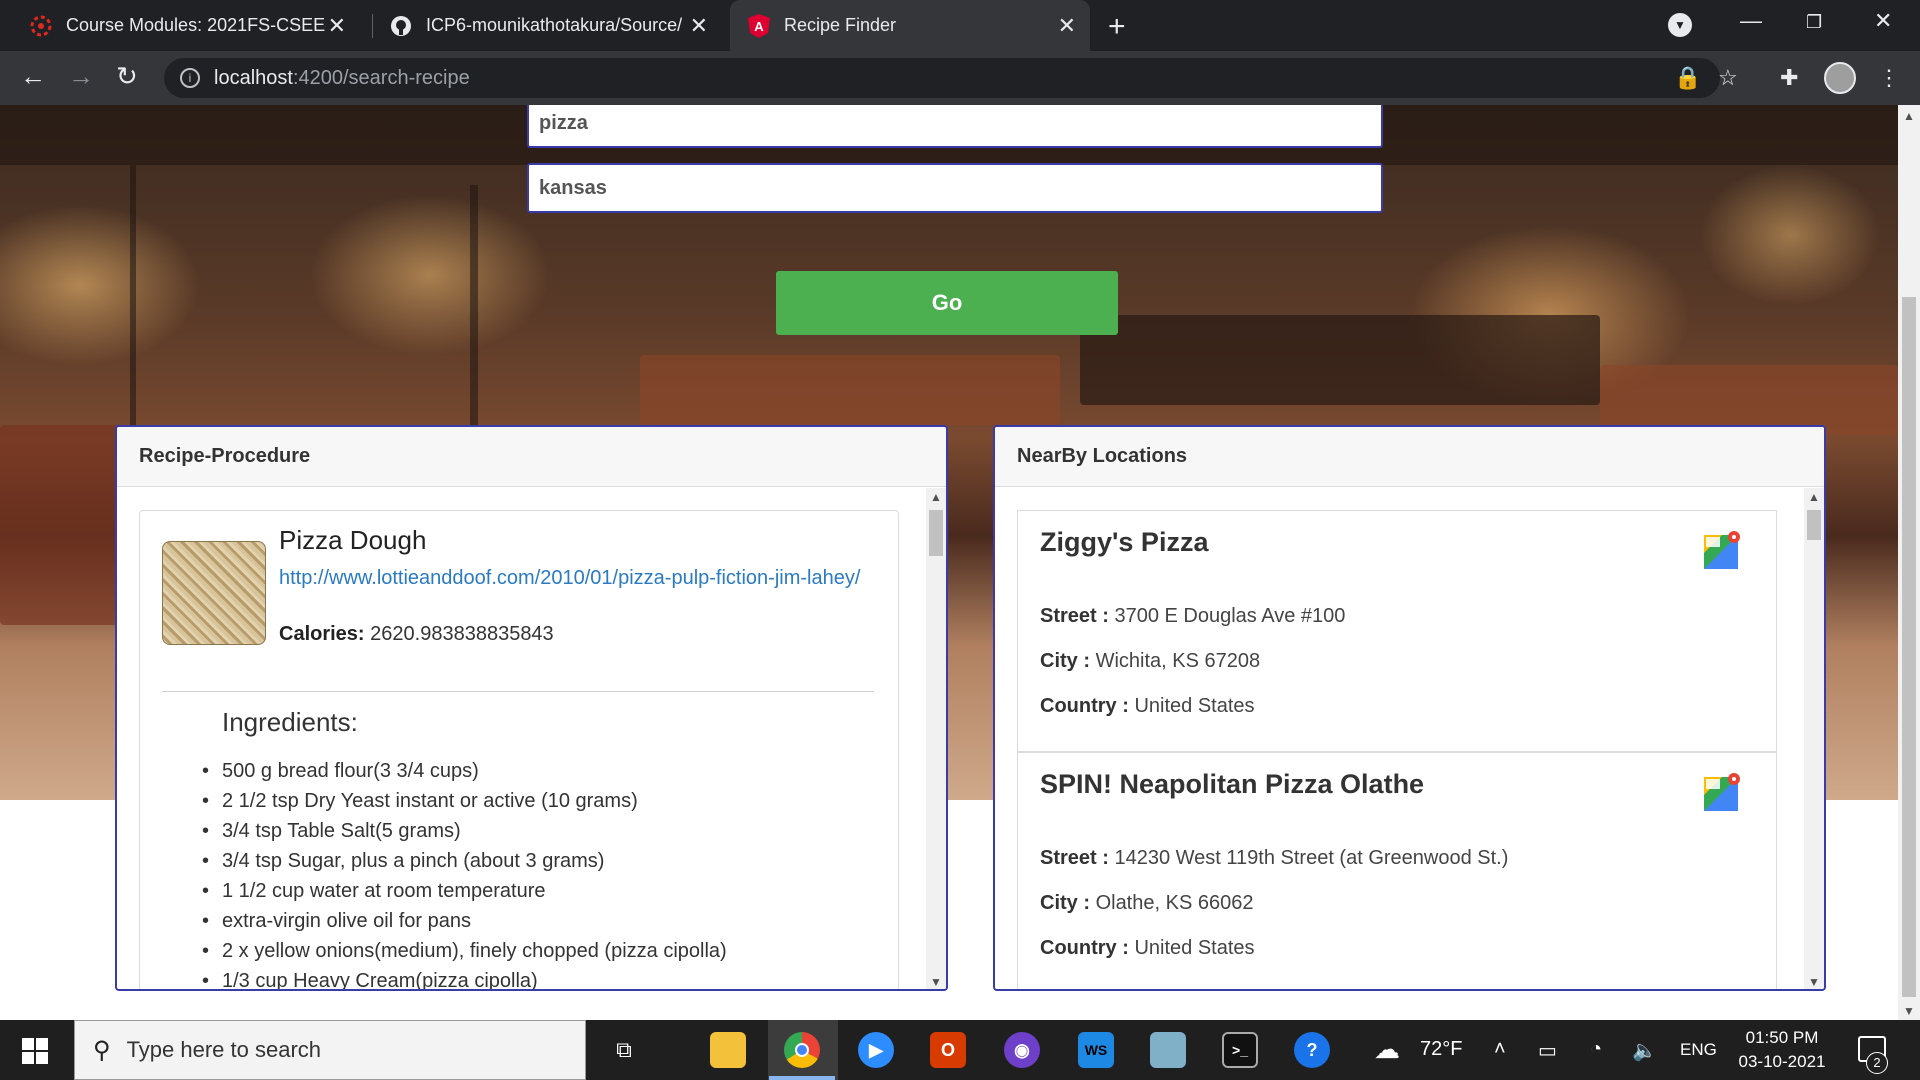  Describe the element at coordinates (1117, 27) in the screenshot. I see `new-tab-button: +` at that location.